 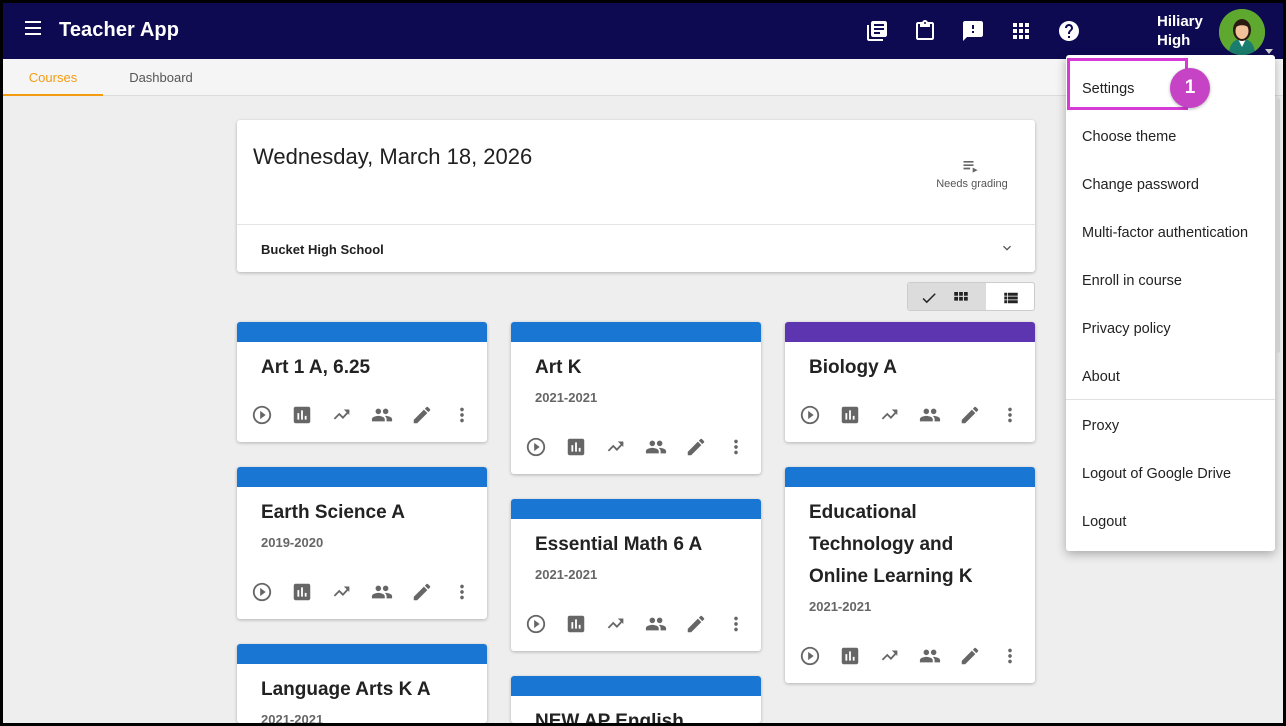 What do you see at coordinates (1021, 31) in the screenshot?
I see `apps-grid-icon` at bounding box center [1021, 31].